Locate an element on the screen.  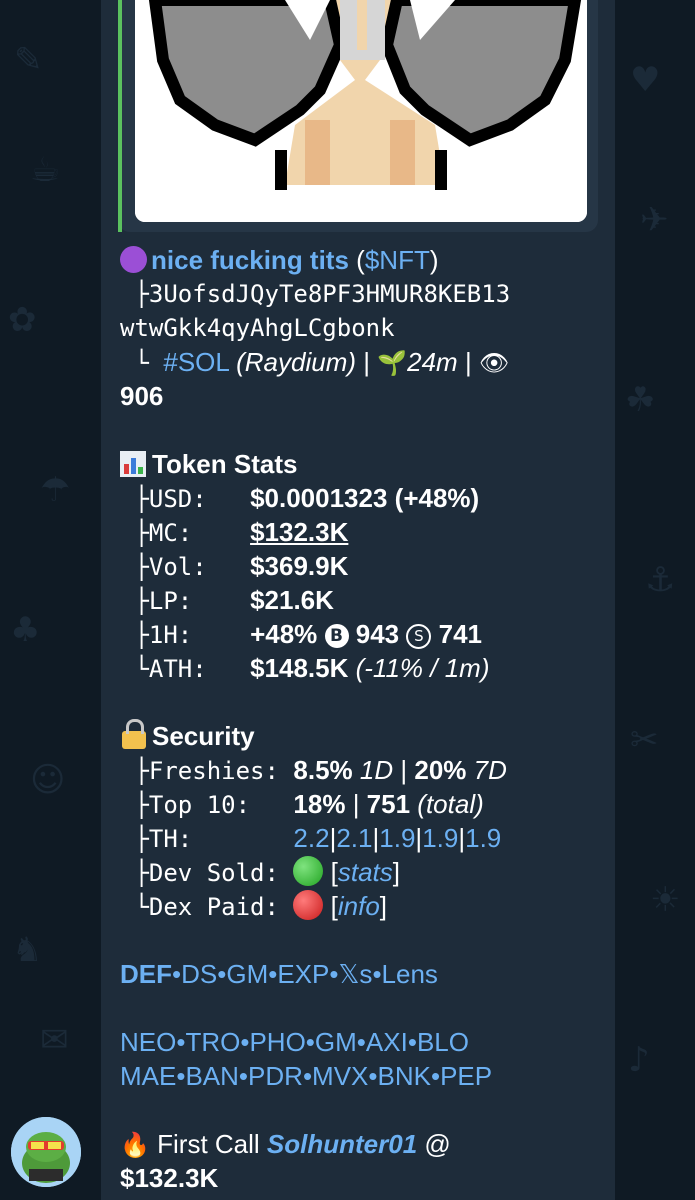
dev-sold-label: Dev Sold: is located at coordinates (213, 873).